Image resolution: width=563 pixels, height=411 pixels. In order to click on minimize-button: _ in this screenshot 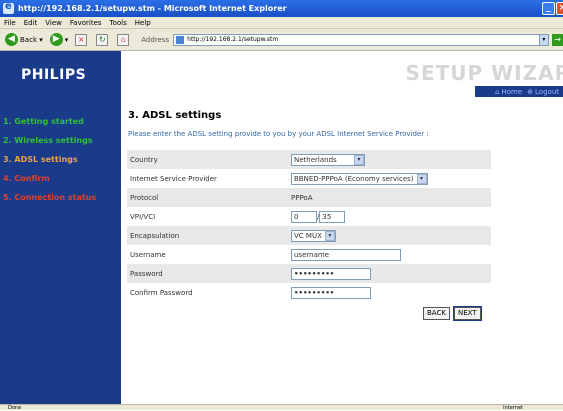, I will do `click(548, 8)`.